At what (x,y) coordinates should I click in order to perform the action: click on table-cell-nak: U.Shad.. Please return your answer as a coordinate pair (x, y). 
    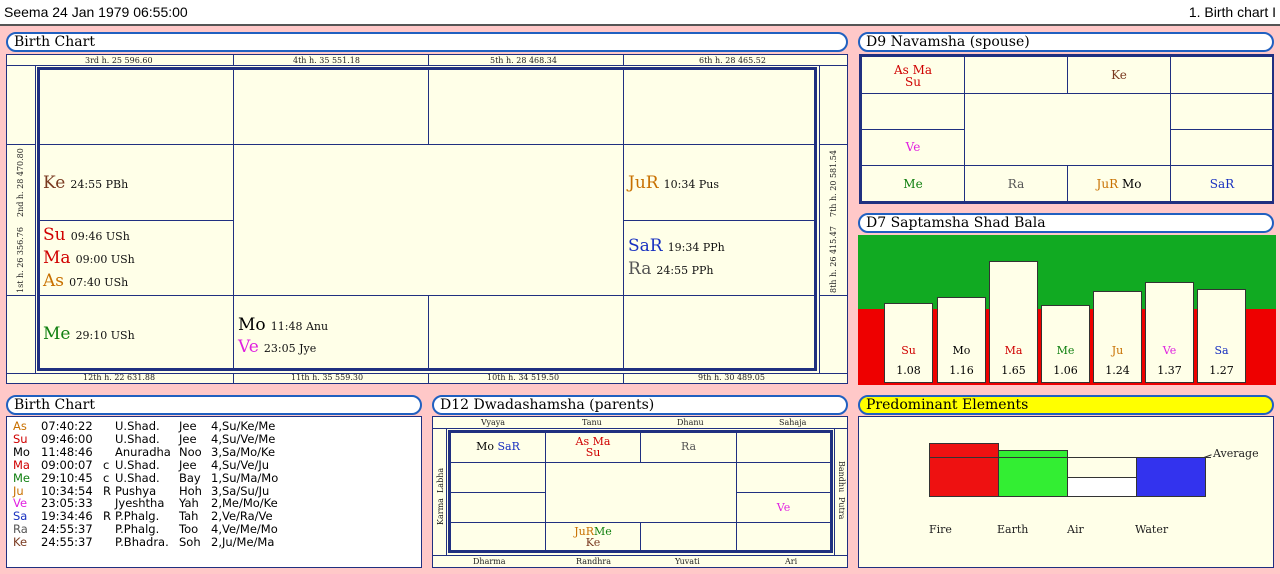
    Looking at the image, I should click on (137, 477).